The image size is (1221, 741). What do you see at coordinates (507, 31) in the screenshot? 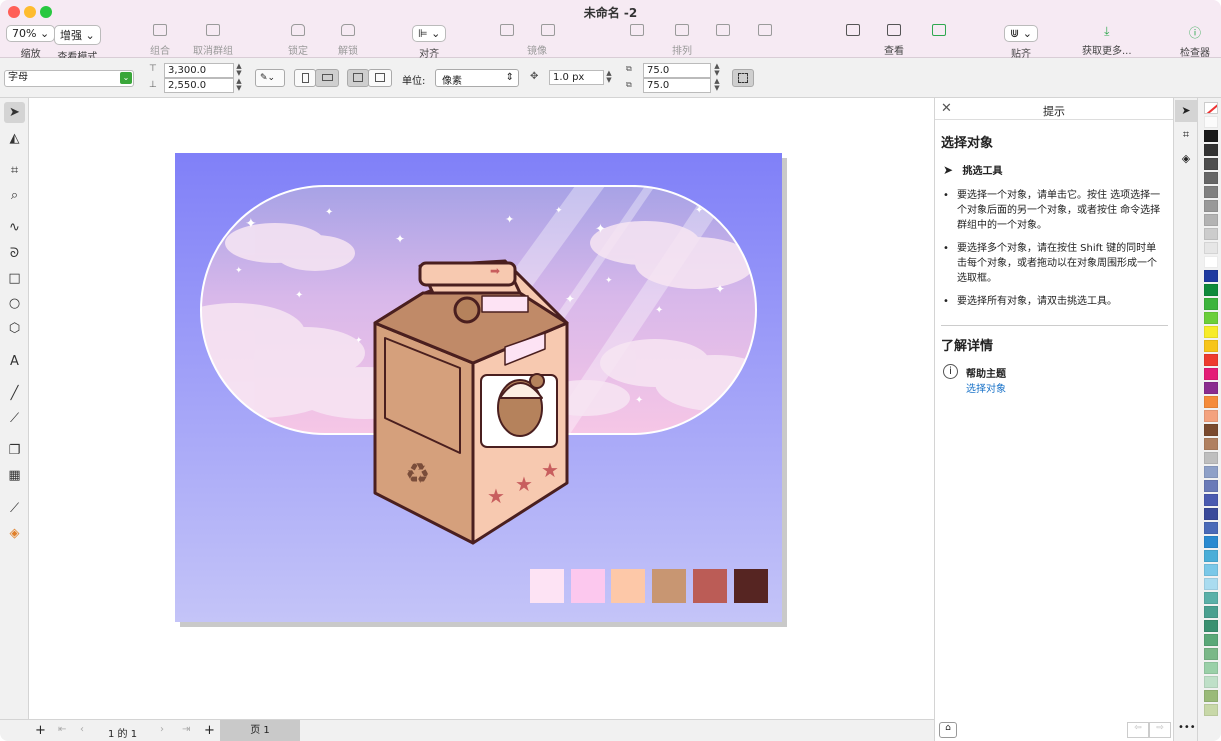
I see `mirror-horizontal-button` at bounding box center [507, 31].